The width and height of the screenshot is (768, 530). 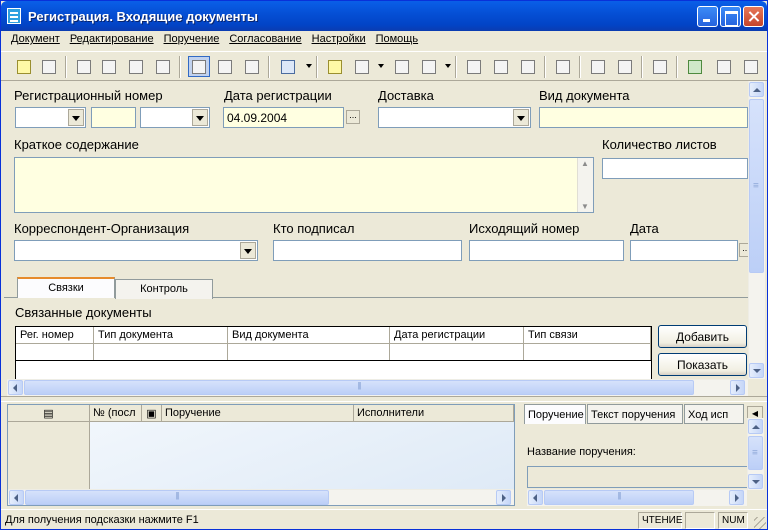 I want to click on copy-icon, so click(x=362, y=66).